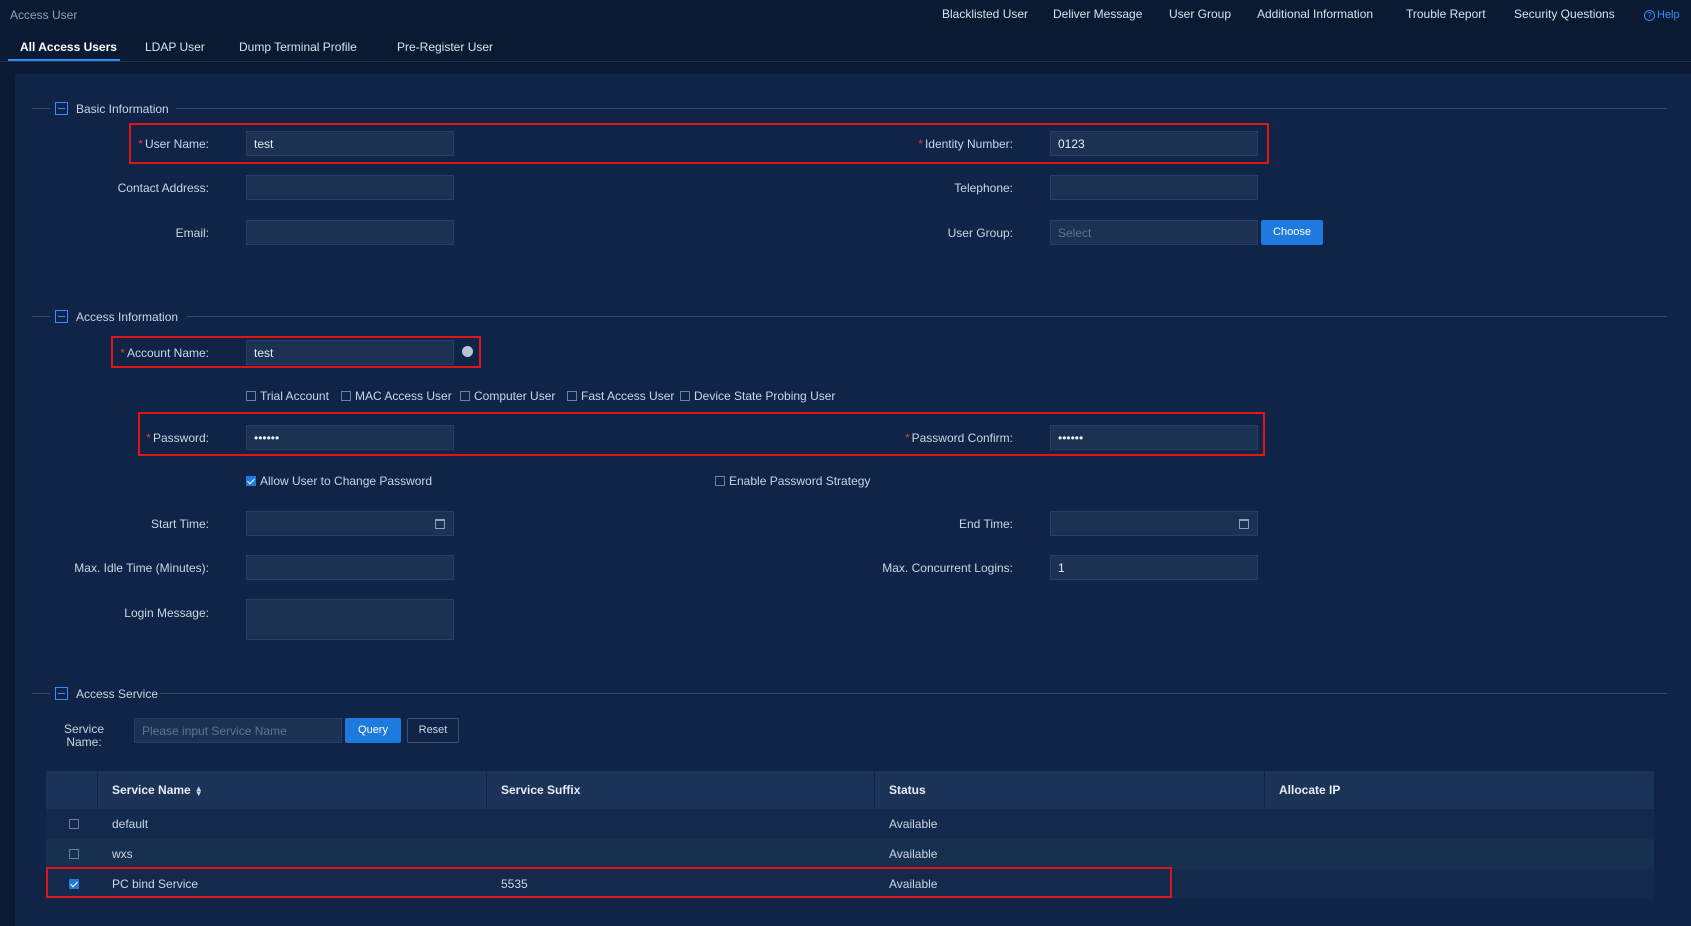 The width and height of the screenshot is (1691, 926). Describe the element at coordinates (465, 396) in the screenshot. I see `computer-user-checkbox` at that location.